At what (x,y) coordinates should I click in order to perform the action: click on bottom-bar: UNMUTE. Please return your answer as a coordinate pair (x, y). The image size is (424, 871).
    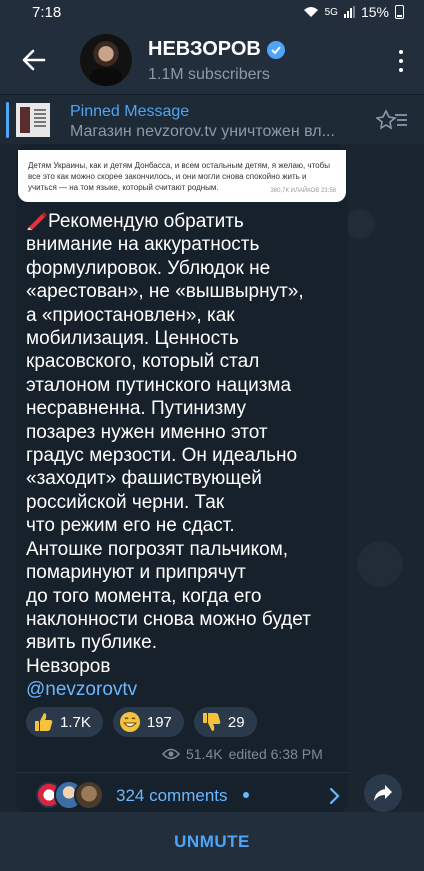
    Looking at the image, I should click on (212, 841).